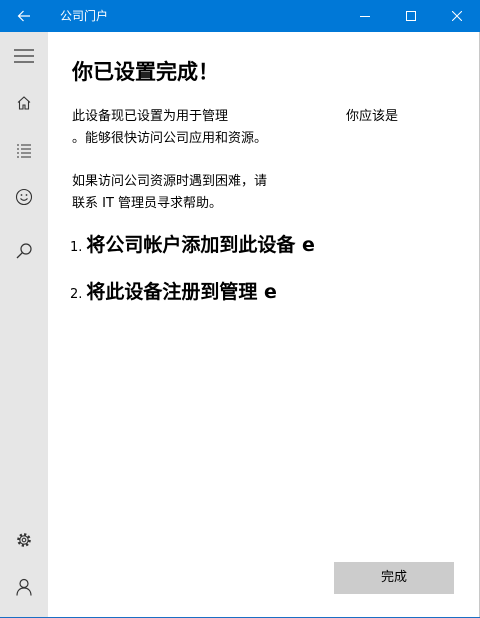  I want to click on back-icon, so click(23, 16).